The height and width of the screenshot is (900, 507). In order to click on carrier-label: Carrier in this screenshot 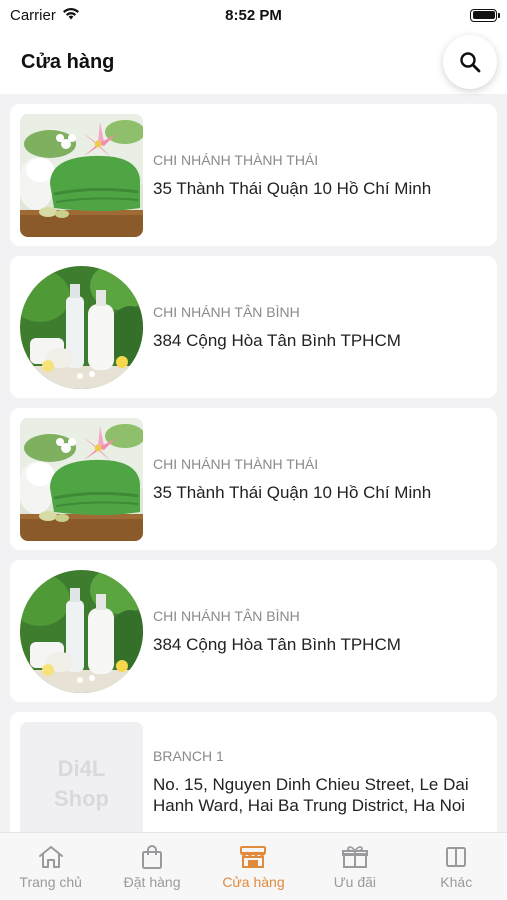, I will do `click(33, 15)`.